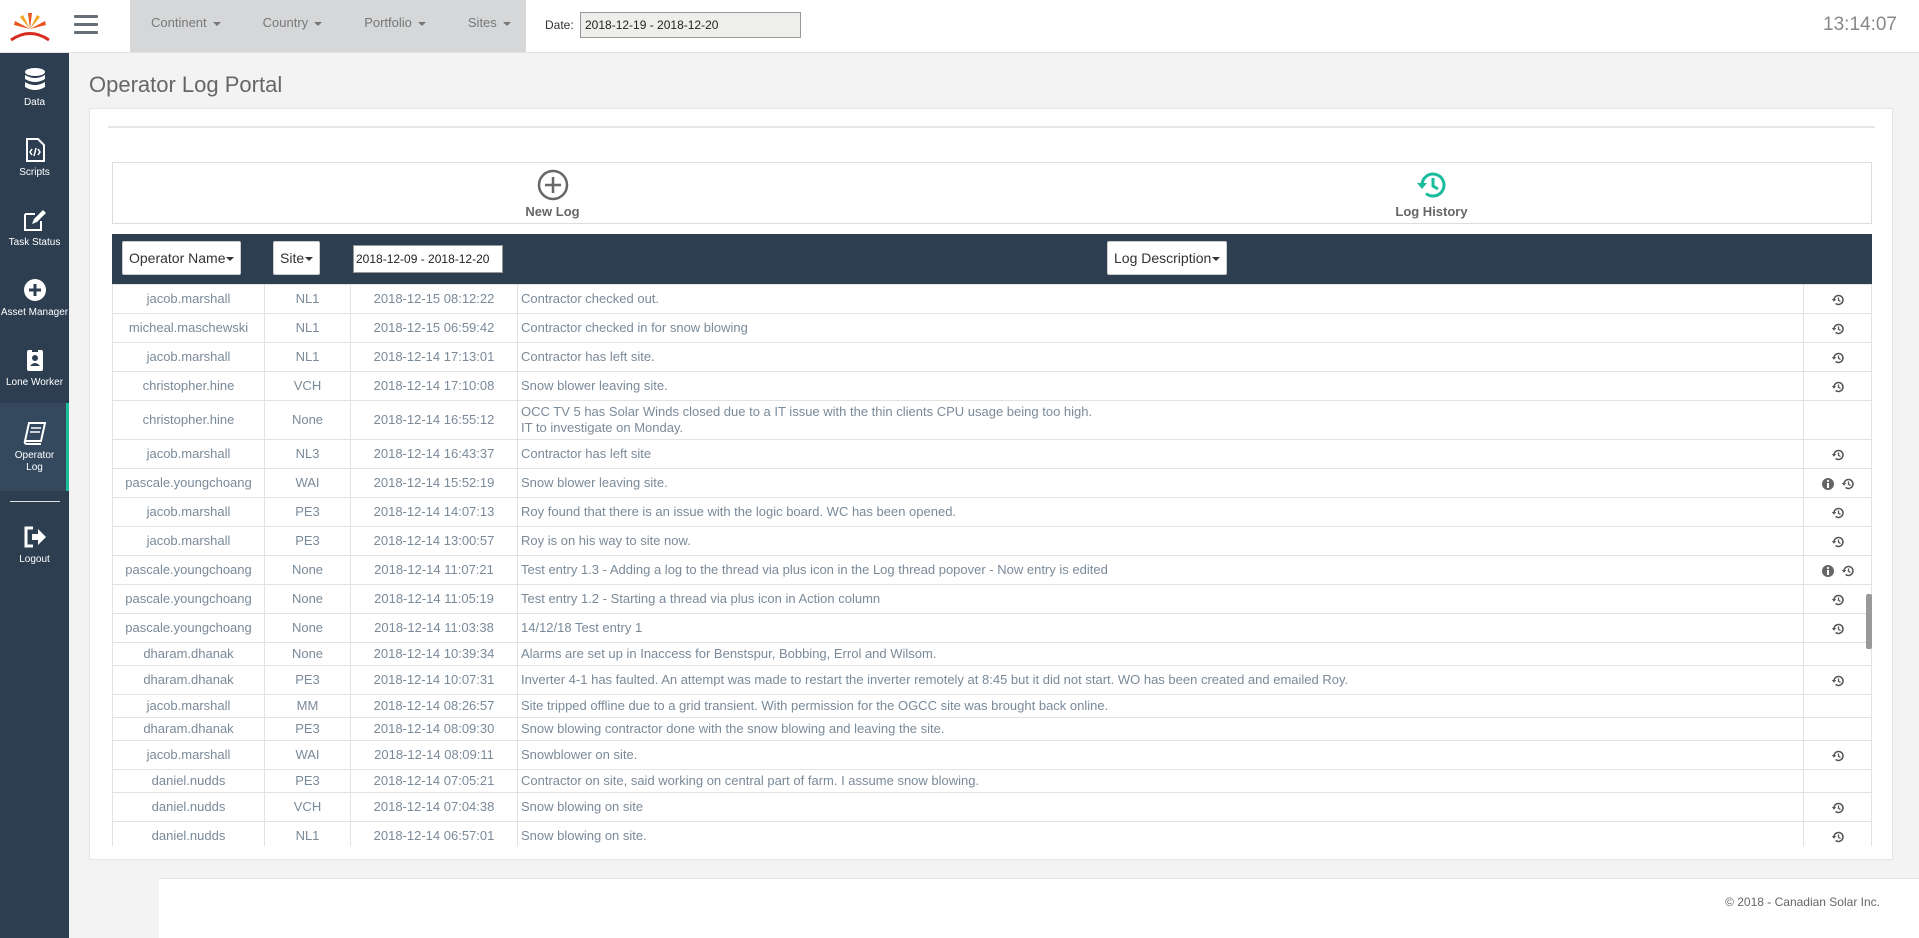 Image resolution: width=1919 pixels, height=938 pixels. Describe the element at coordinates (34, 368) in the screenshot. I see `sidebar-item-lone-worker: Lone Worker` at that location.